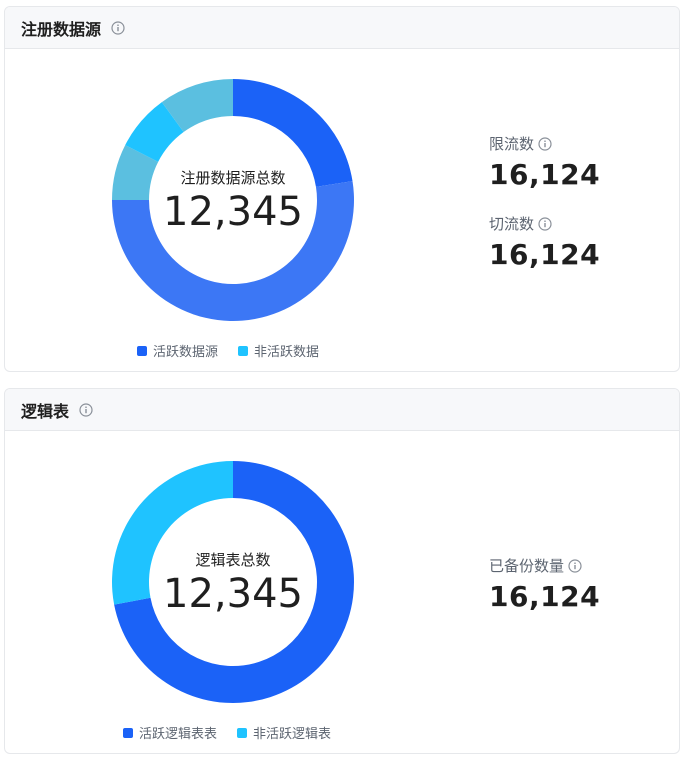  What do you see at coordinates (233, 178) in the screenshot?
I see `donut-center-label: 注册数据源总数` at bounding box center [233, 178].